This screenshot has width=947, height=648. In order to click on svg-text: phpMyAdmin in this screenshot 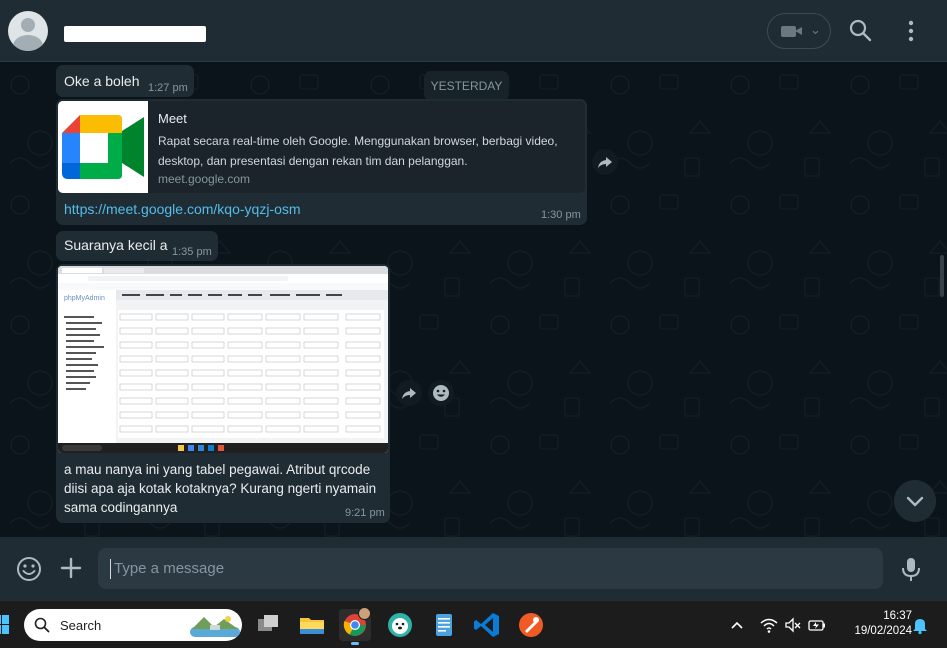, I will do `click(84, 298)`.